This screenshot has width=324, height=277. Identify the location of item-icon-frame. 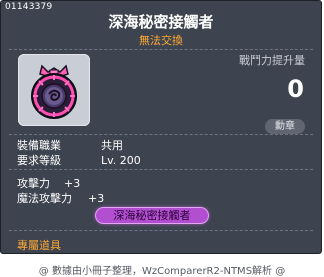
(54, 90).